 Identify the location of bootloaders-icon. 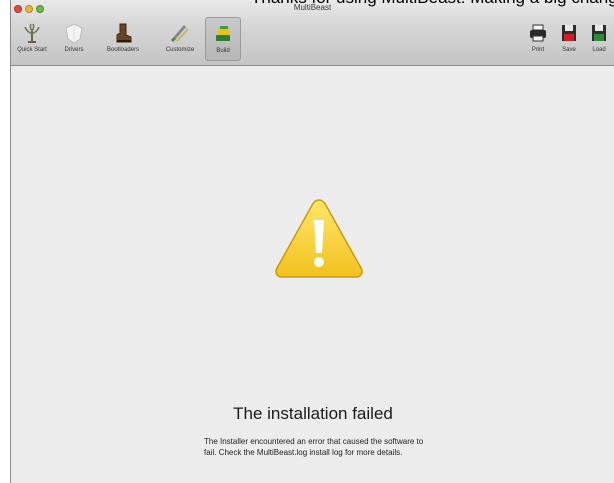
(124, 33).